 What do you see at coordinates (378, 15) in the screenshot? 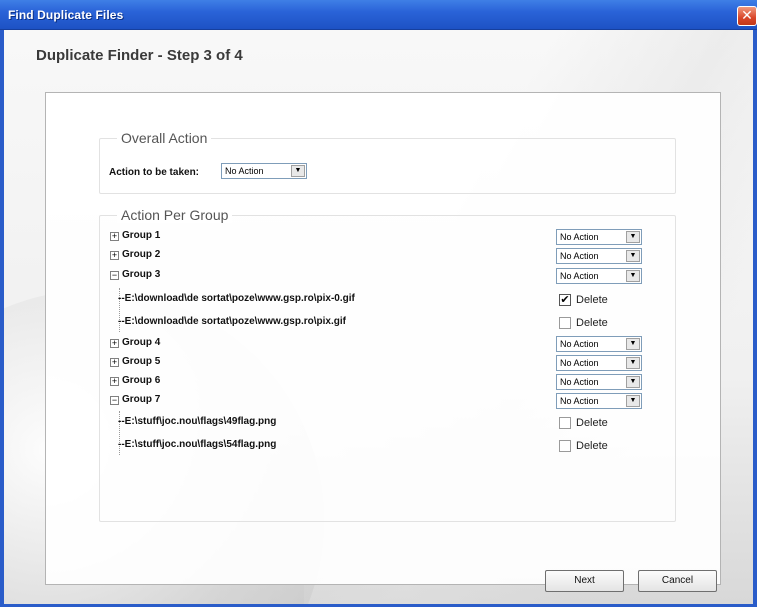
I see `title-bar: Find Duplicate Files ✕` at bounding box center [378, 15].